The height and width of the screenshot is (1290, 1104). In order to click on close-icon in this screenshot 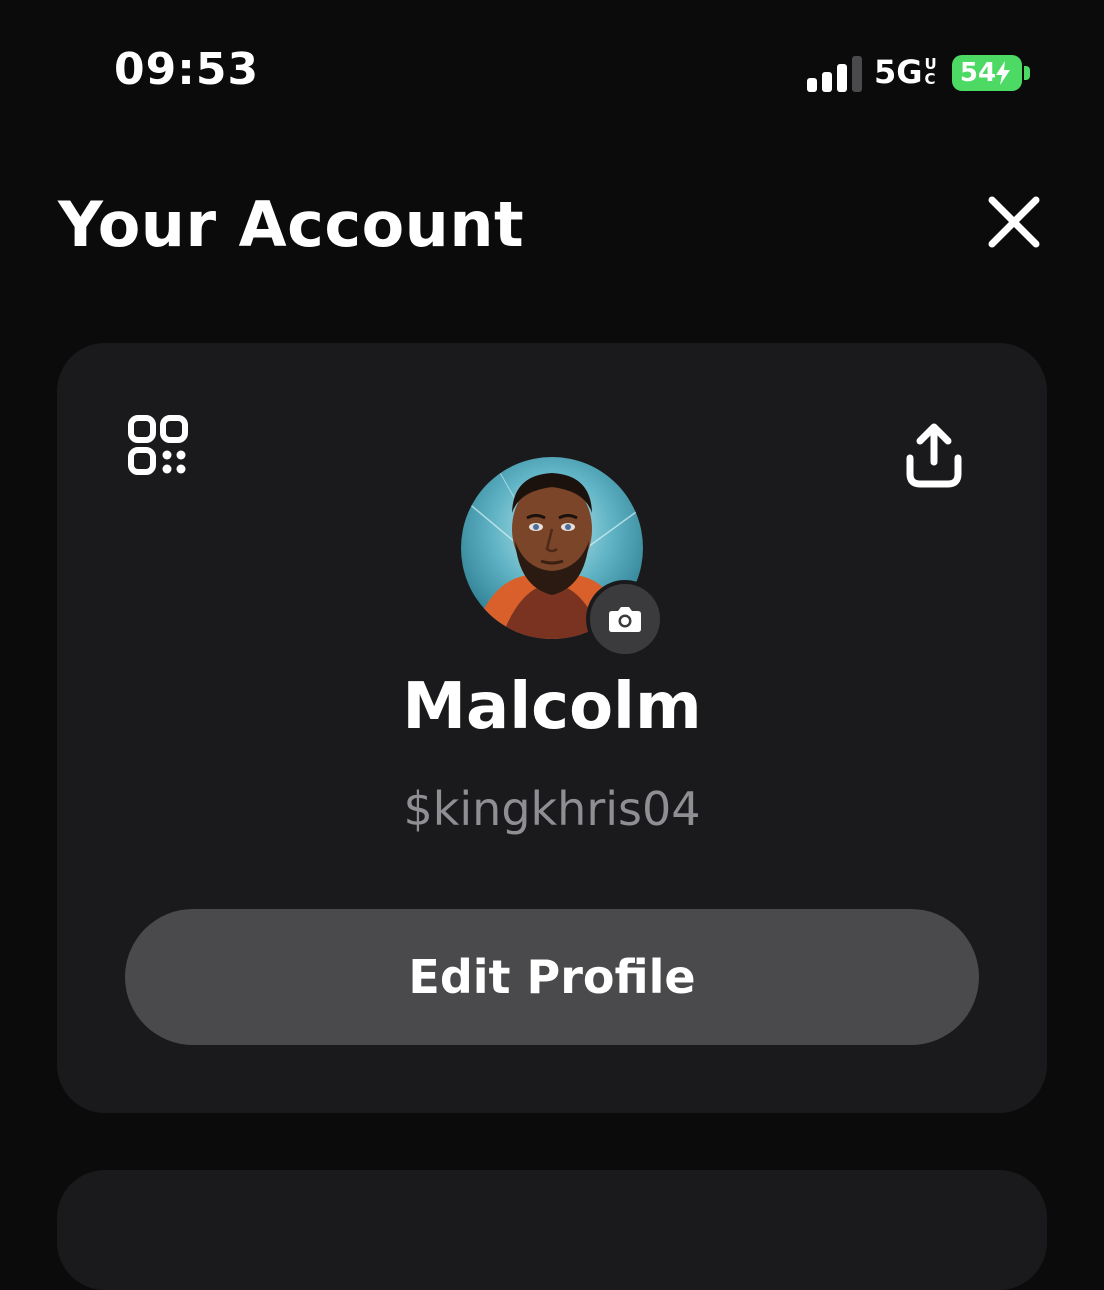, I will do `click(1014, 222)`.